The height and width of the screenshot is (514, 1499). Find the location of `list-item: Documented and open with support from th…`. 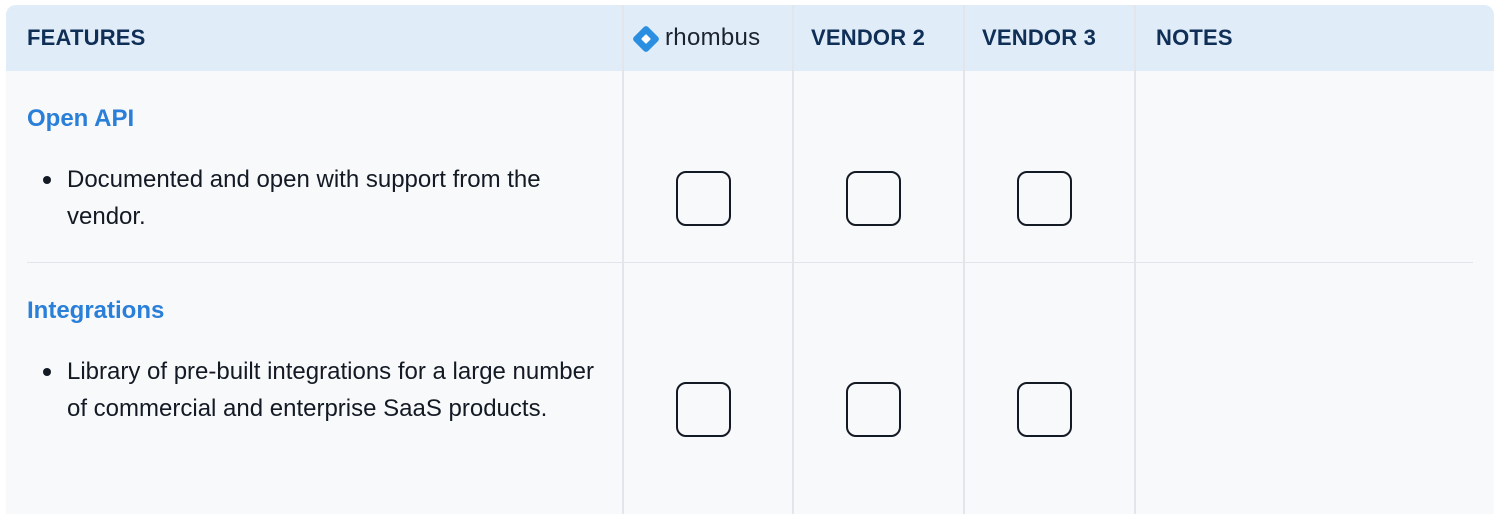

list-item: Documented and open with support from th… is located at coordinates (312, 198).